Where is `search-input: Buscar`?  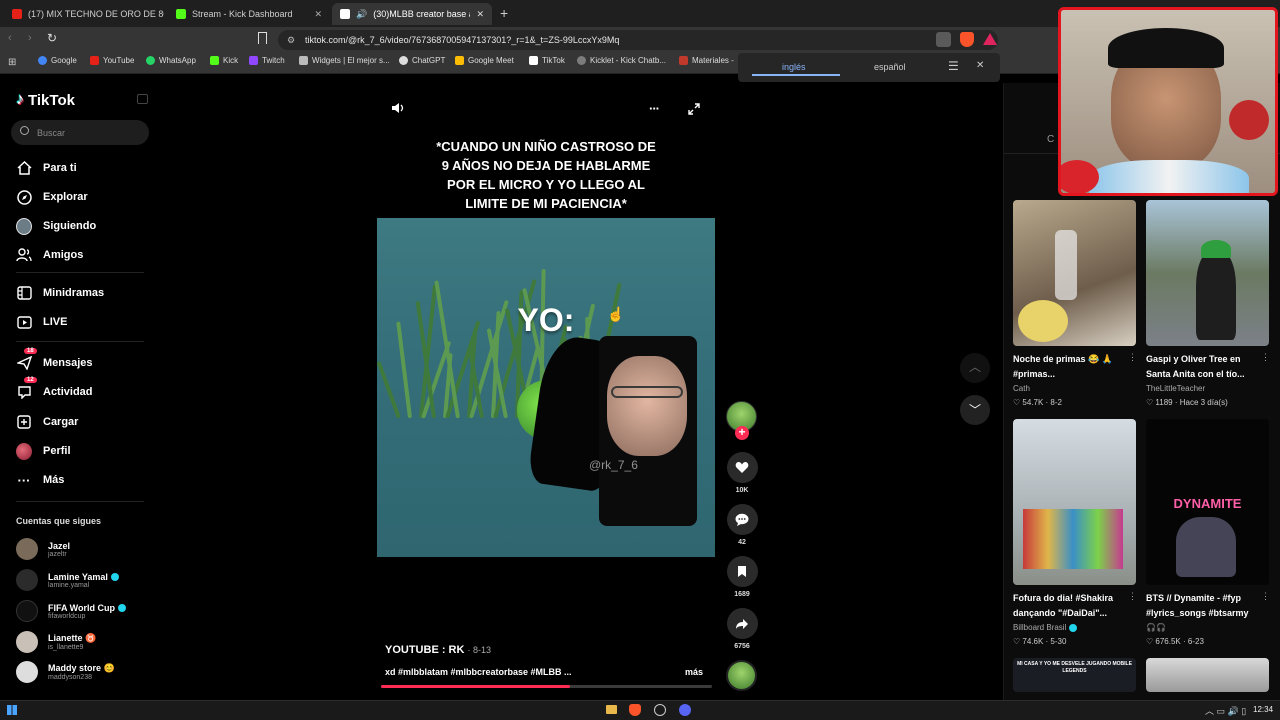
search-input: Buscar is located at coordinates (80, 132).